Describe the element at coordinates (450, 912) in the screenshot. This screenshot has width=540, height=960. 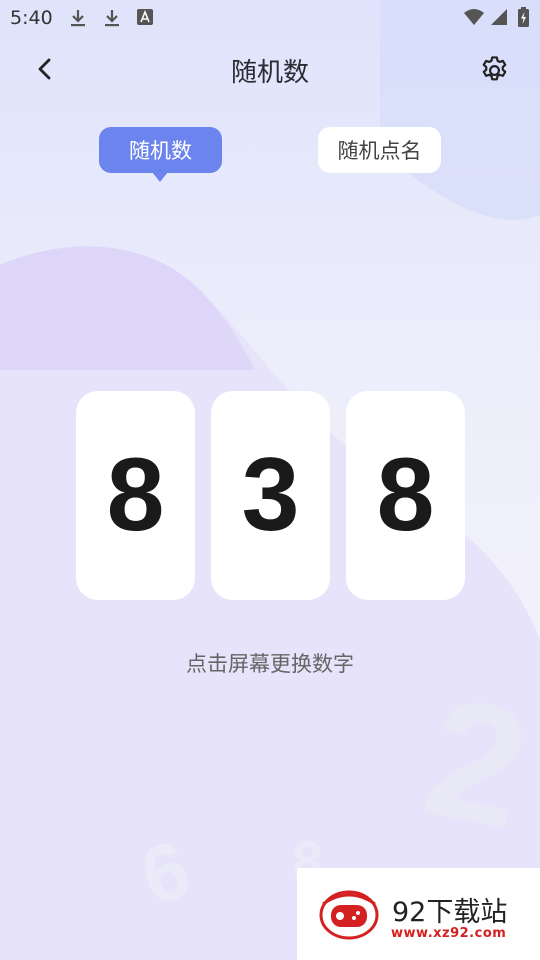
I see `watermark-brand: 92下载站` at that location.